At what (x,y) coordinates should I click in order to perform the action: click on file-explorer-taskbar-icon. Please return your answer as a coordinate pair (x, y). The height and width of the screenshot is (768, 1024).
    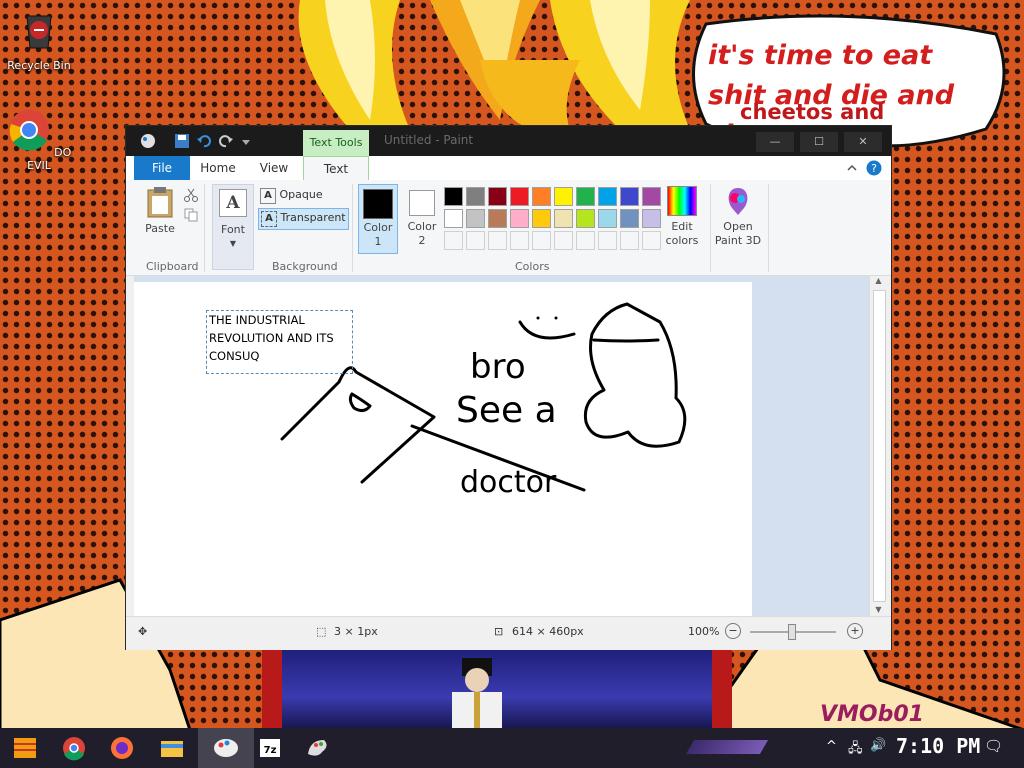
    Looking at the image, I should click on (172, 748).